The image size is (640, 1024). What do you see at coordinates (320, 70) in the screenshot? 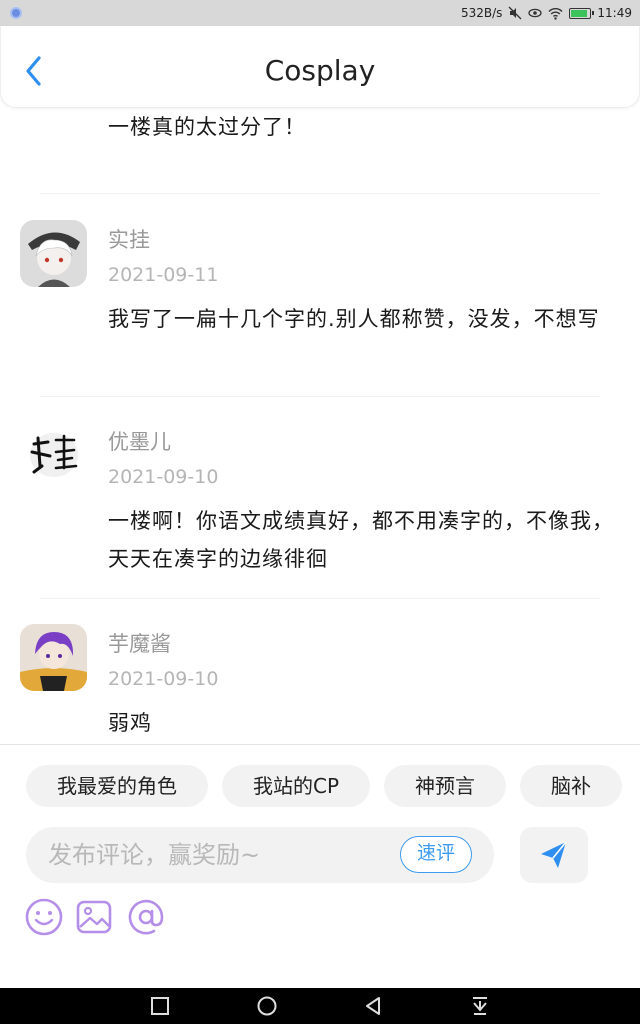
I see `page-title: Cosplay` at bounding box center [320, 70].